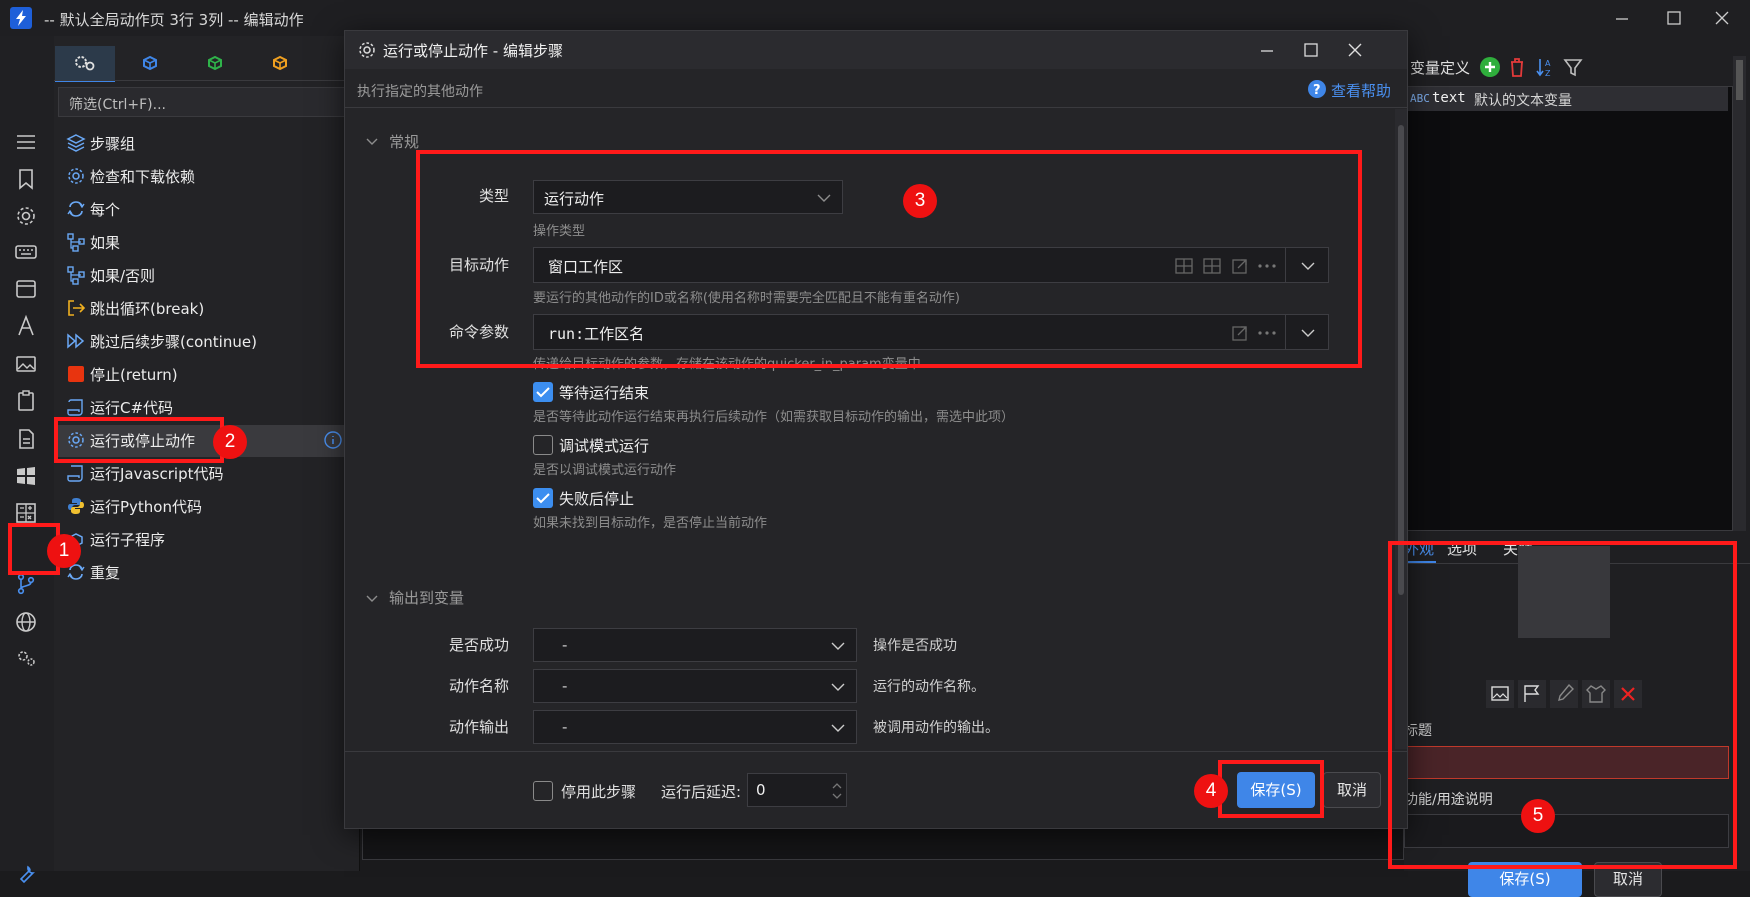 The image size is (1750, 897). What do you see at coordinates (26, 142) in the screenshot?
I see `menu-icon` at bounding box center [26, 142].